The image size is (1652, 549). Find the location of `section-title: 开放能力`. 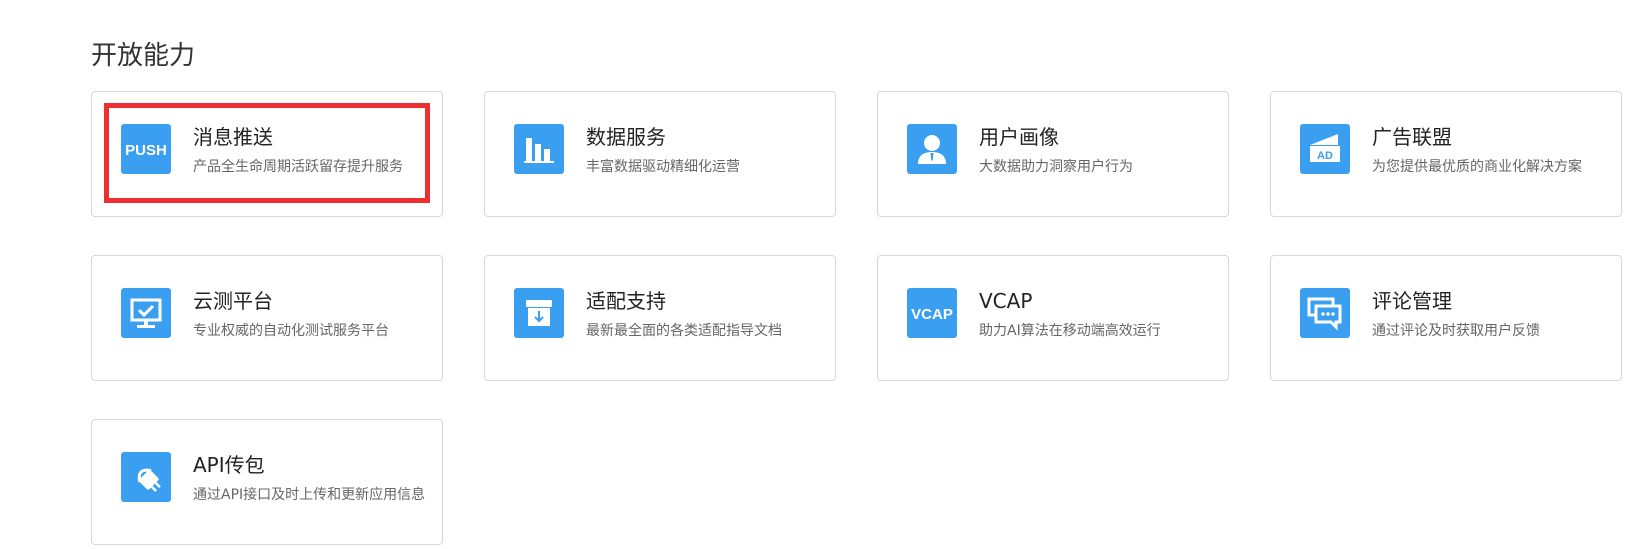

section-title: 开放能力 is located at coordinates (143, 56).